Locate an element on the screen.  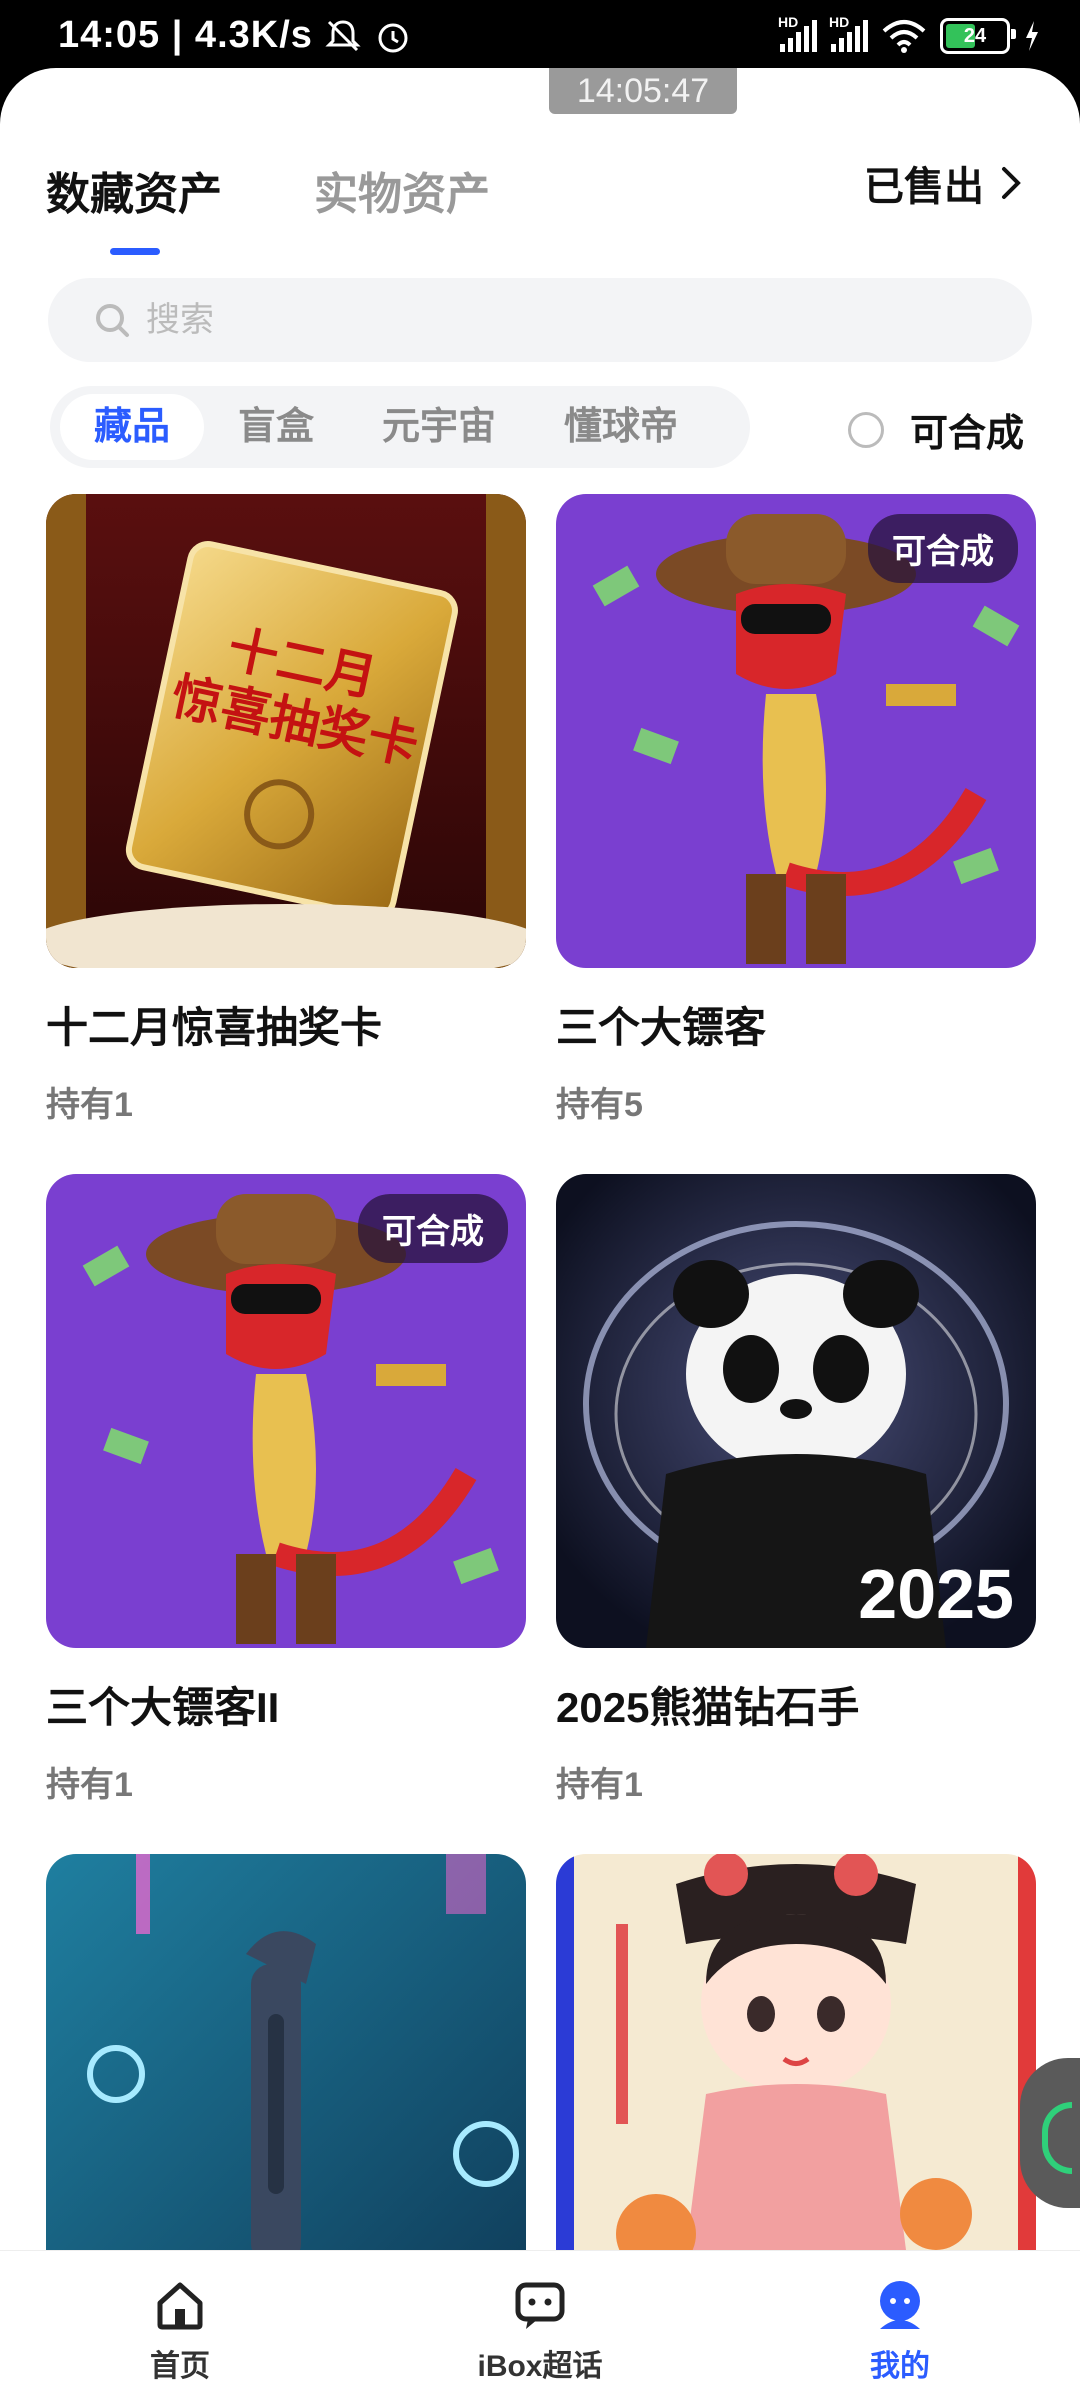
home-icon is located at coordinates (180, 2306).